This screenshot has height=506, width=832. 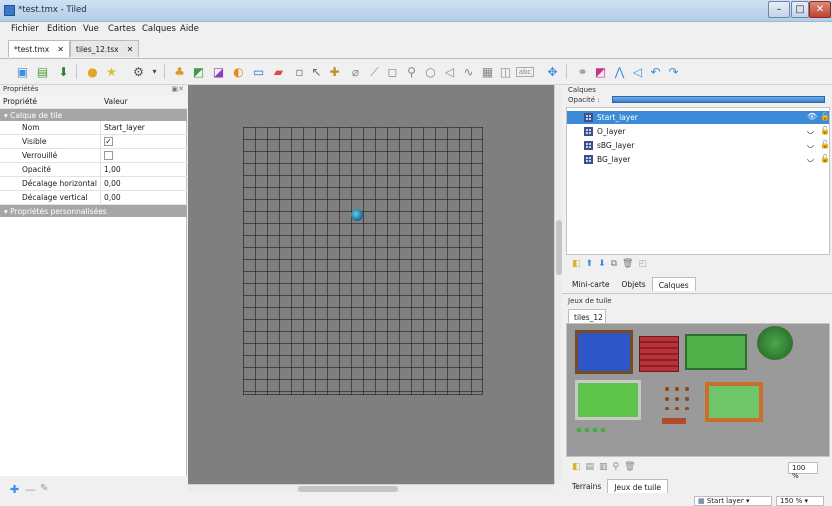 What do you see at coordinates (179, 71) in the screenshot?
I see `stamp-brush-icon: ♣` at bounding box center [179, 71].